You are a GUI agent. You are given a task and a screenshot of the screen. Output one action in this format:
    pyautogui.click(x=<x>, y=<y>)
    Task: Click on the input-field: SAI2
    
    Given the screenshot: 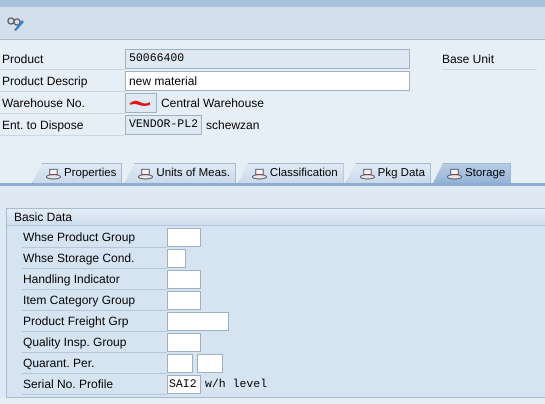 What is the action you would take?
    pyautogui.click(x=184, y=384)
    